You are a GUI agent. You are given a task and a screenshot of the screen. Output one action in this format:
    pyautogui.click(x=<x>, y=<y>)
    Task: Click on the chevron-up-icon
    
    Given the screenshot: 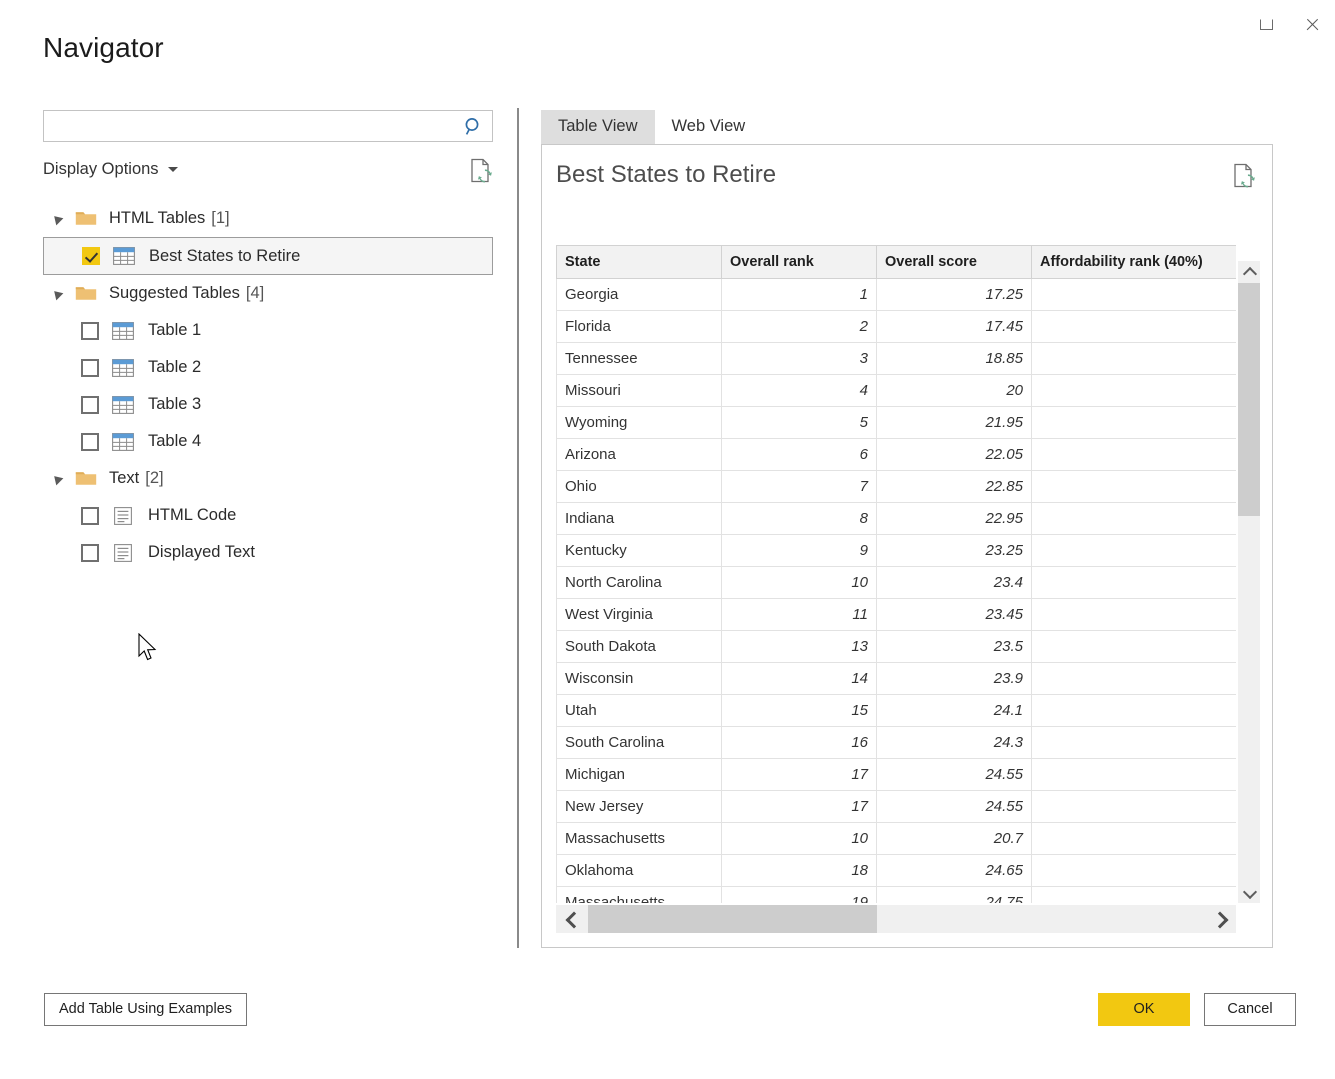 What is the action you would take?
    pyautogui.click(x=1249, y=272)
    